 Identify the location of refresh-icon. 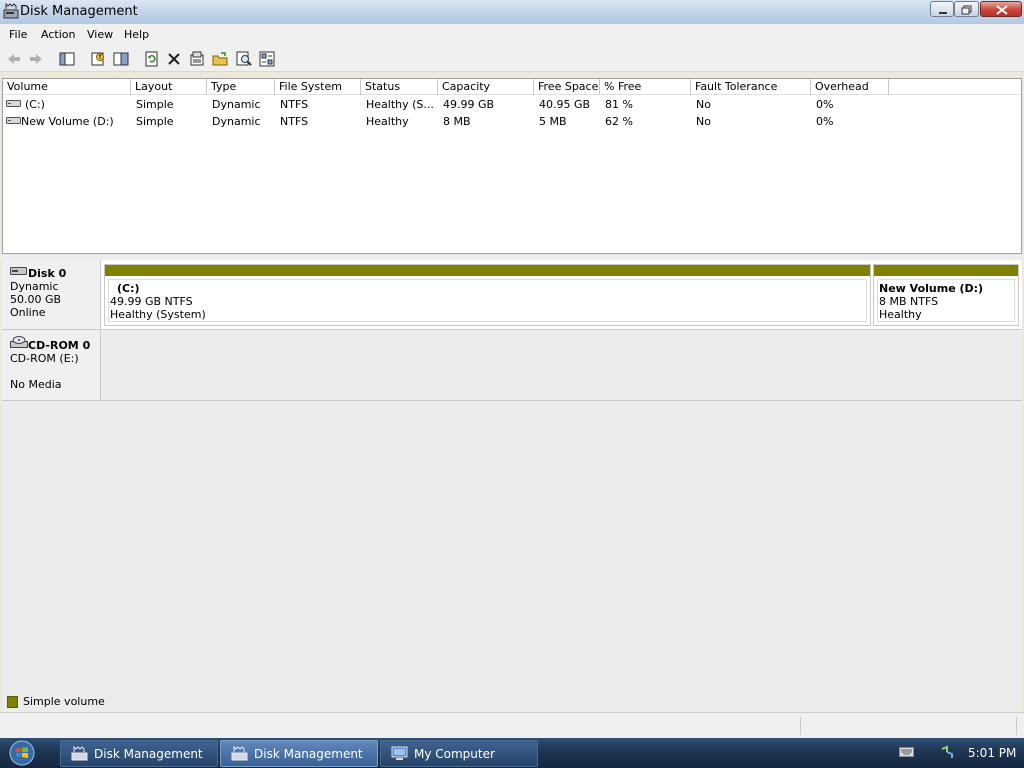
(152, 59).